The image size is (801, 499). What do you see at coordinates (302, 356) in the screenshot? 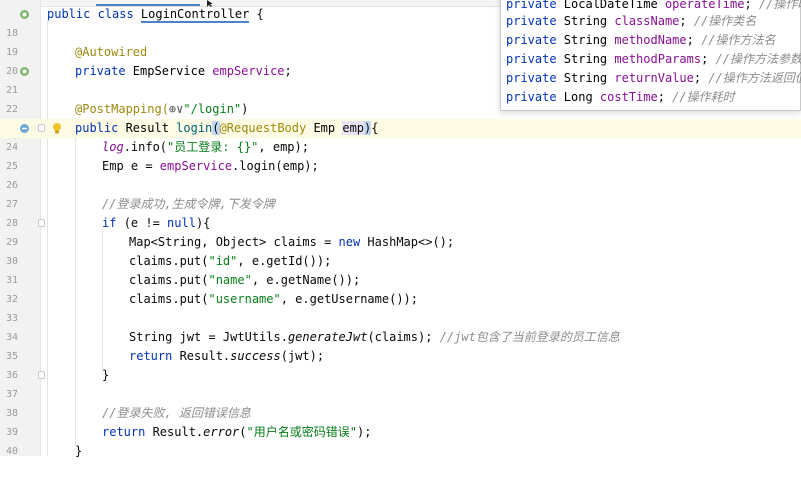
I see `code-token: (jwt);` at bounding box center [302, 356].